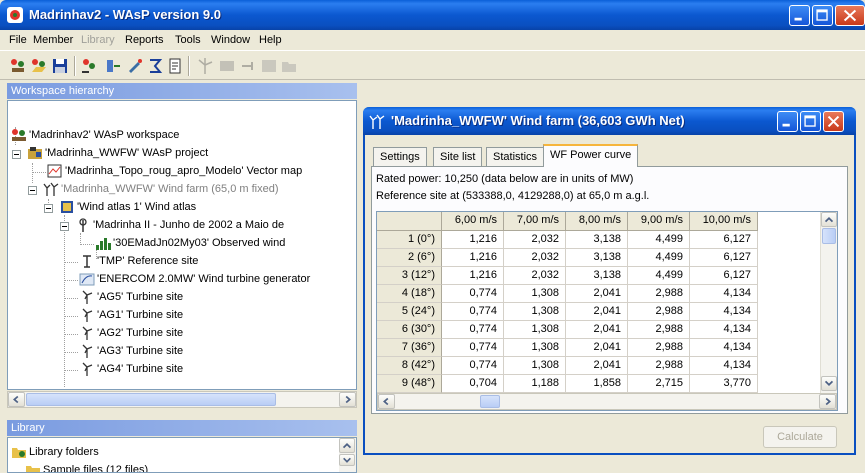  I want to click on turbine-tool-icon, so click(205, 66).